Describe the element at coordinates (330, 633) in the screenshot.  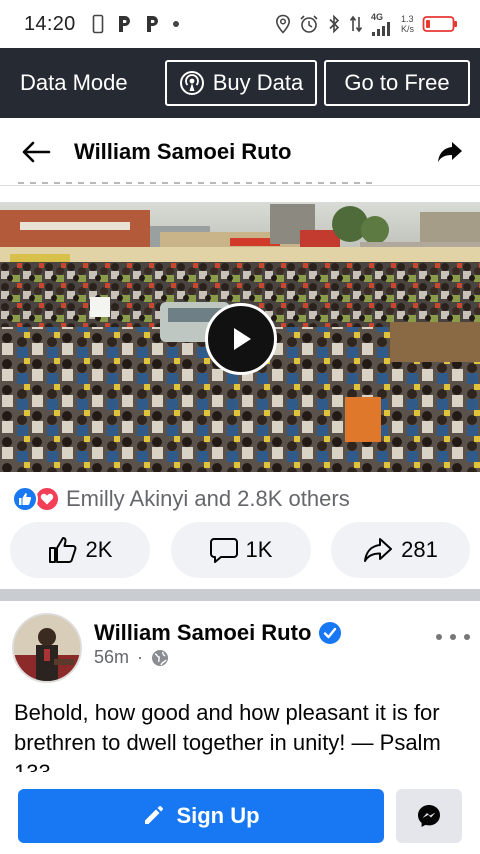
I see `verified-badge-icon` at that location.